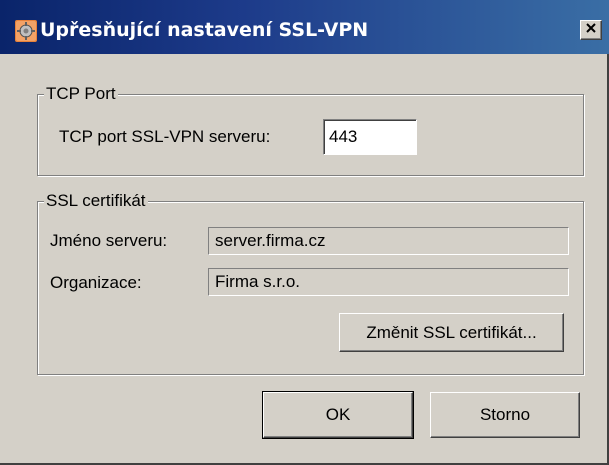 The width and height of the screenshot is (609, 465). Describe the element at coordinates (109, 240) in the screenshot. I see `server-name-label: Jméno serveru:` at that location.